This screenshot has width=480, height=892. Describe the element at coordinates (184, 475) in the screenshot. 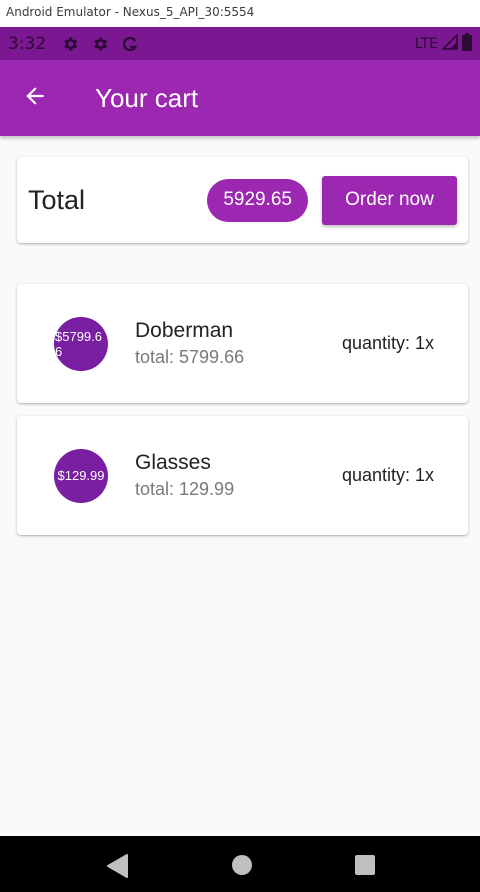

I see `item-info: Glasses total: 129.99` at that location.